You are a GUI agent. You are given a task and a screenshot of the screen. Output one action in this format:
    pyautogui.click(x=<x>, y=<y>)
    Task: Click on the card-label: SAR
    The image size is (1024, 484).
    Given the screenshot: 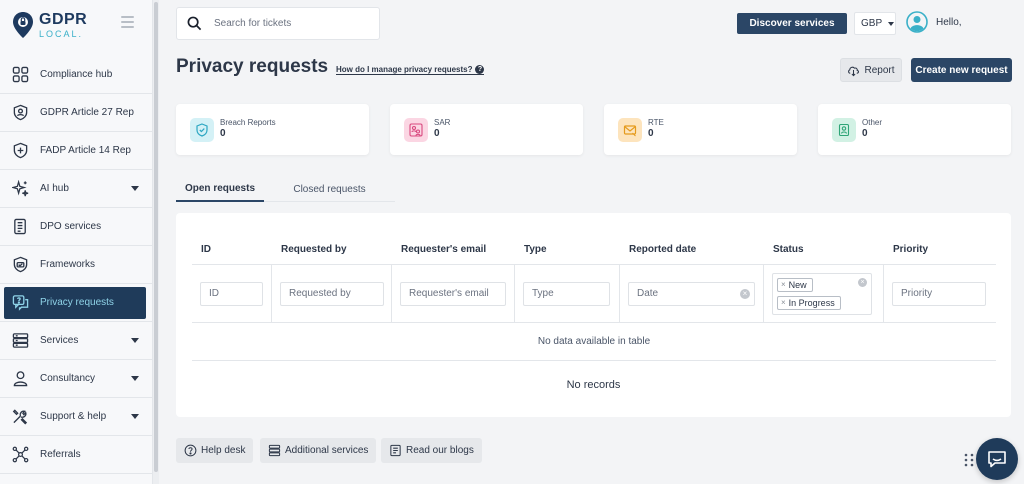 What is the action you would take?
    pyautogui.click(x=442, y=123)
    